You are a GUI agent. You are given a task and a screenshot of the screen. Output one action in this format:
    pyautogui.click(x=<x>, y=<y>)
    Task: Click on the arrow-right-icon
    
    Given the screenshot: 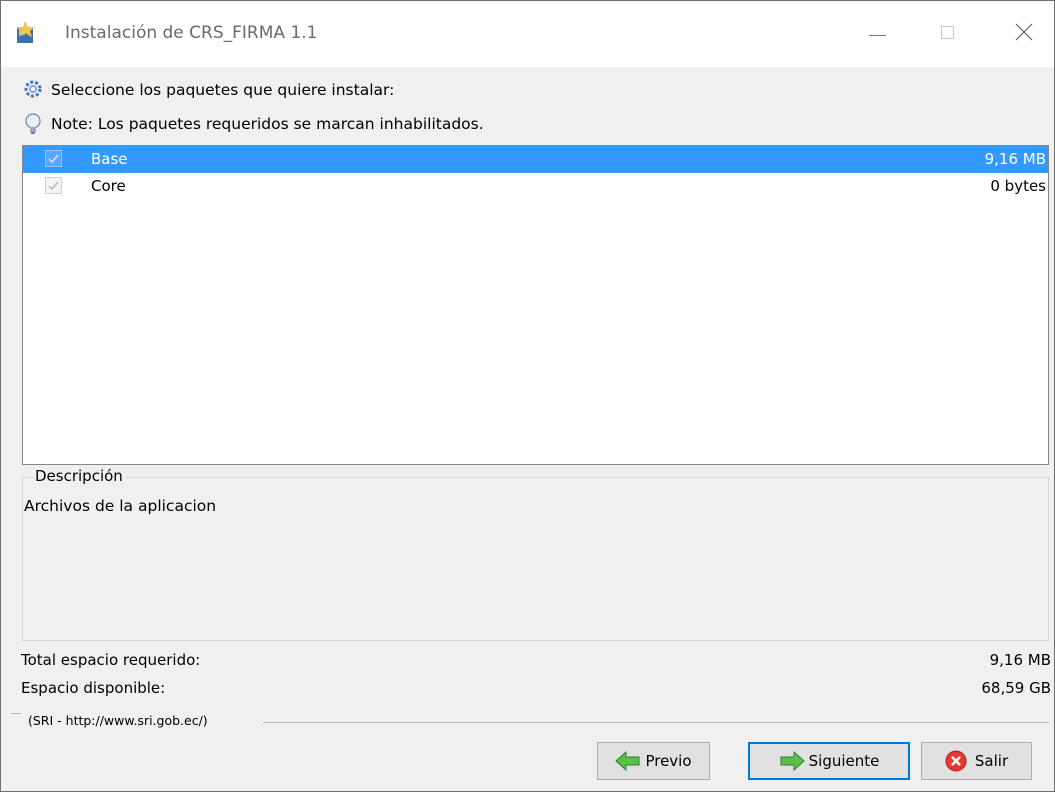 What is the action you would take?
    pyautogui.click(x=792, y=761)
    